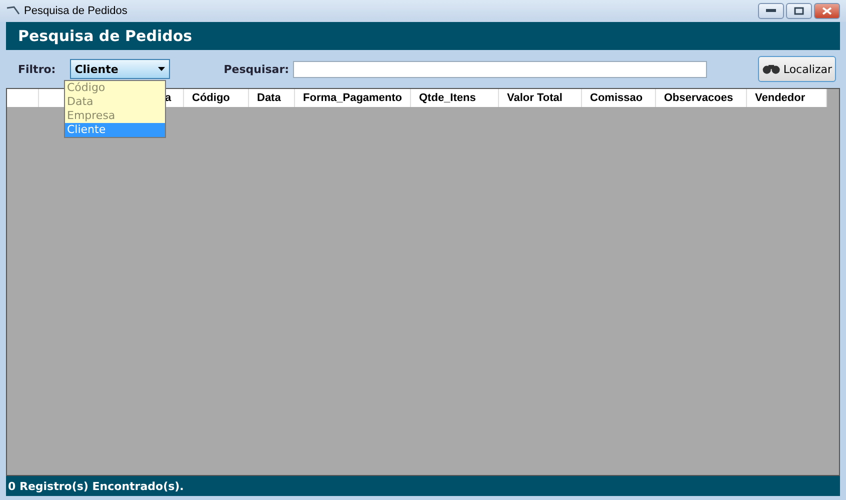 The image size is (846, 500). What do you see at coordinates (272, 98) in the screenshot?
I see `column-header: Data` at bounding box center [272, 98].